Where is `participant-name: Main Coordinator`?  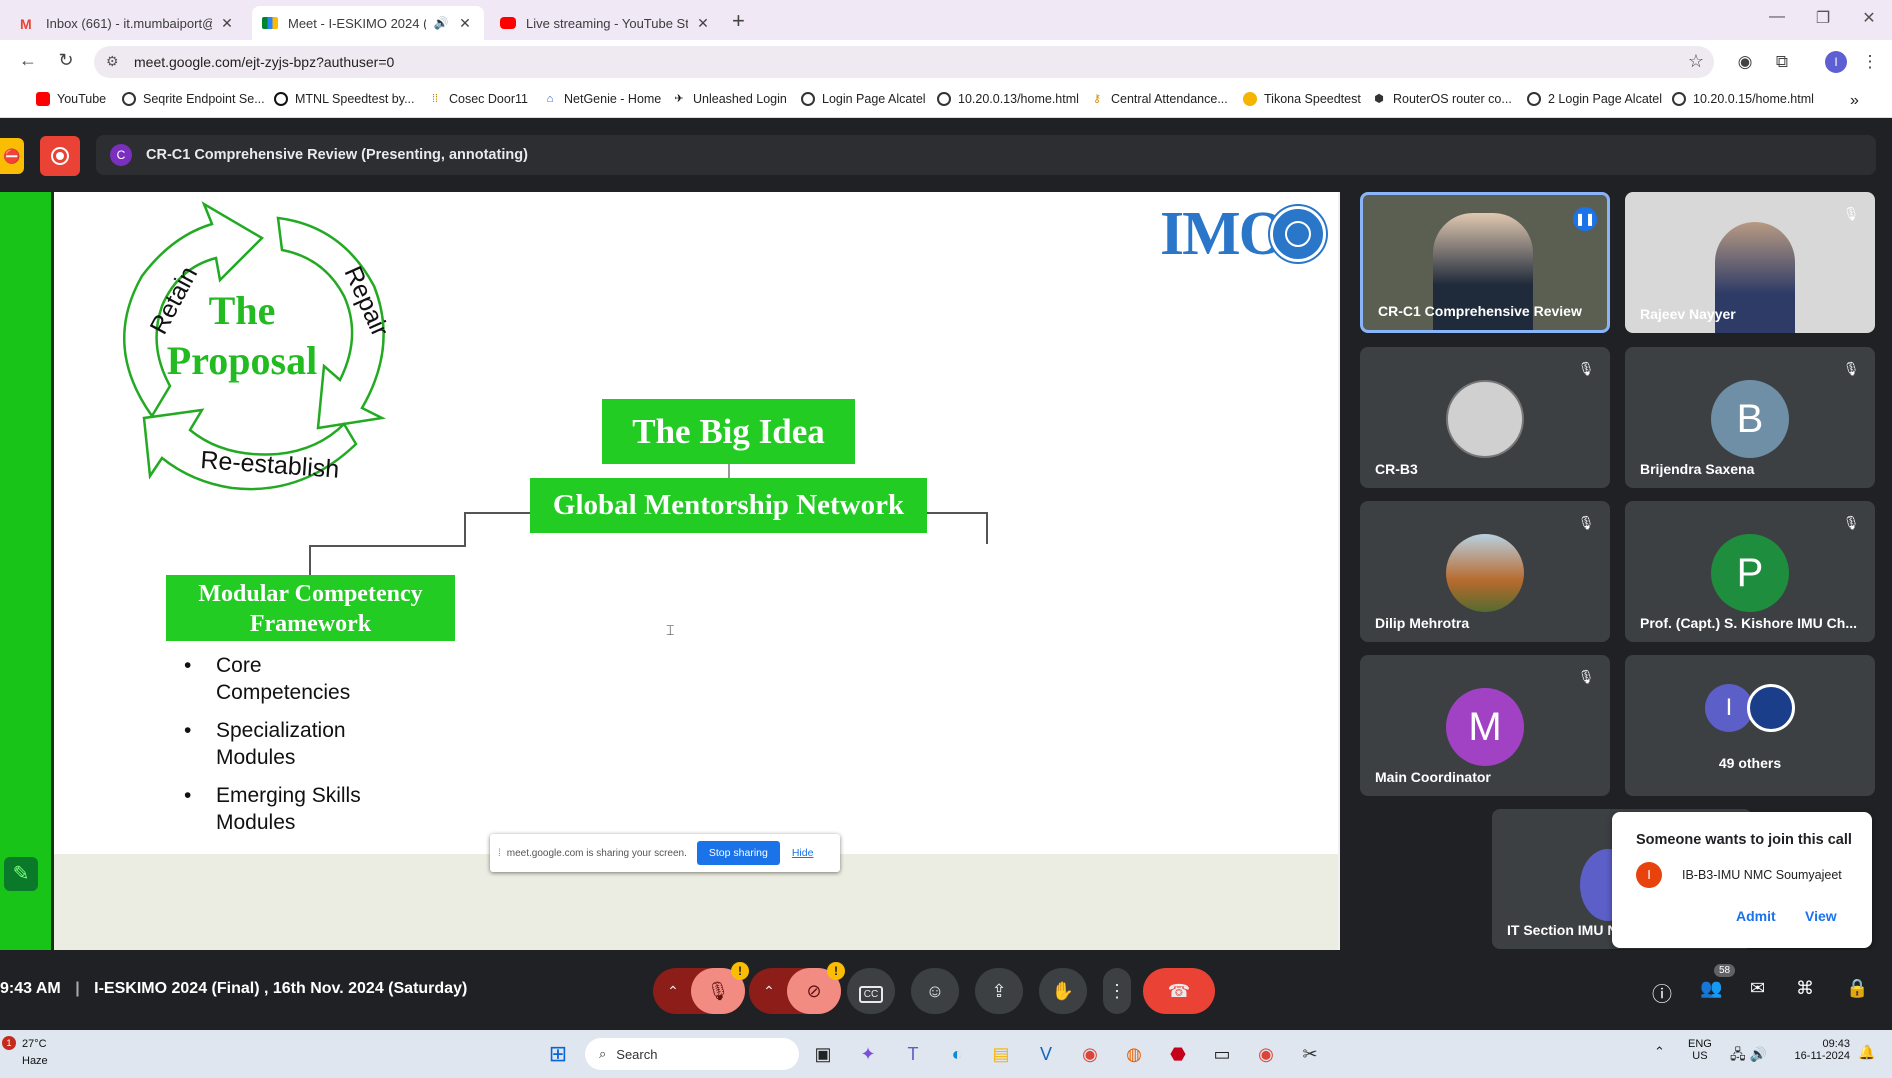
participant-name: Main Coordinator is located at coordinates (1433, 777).